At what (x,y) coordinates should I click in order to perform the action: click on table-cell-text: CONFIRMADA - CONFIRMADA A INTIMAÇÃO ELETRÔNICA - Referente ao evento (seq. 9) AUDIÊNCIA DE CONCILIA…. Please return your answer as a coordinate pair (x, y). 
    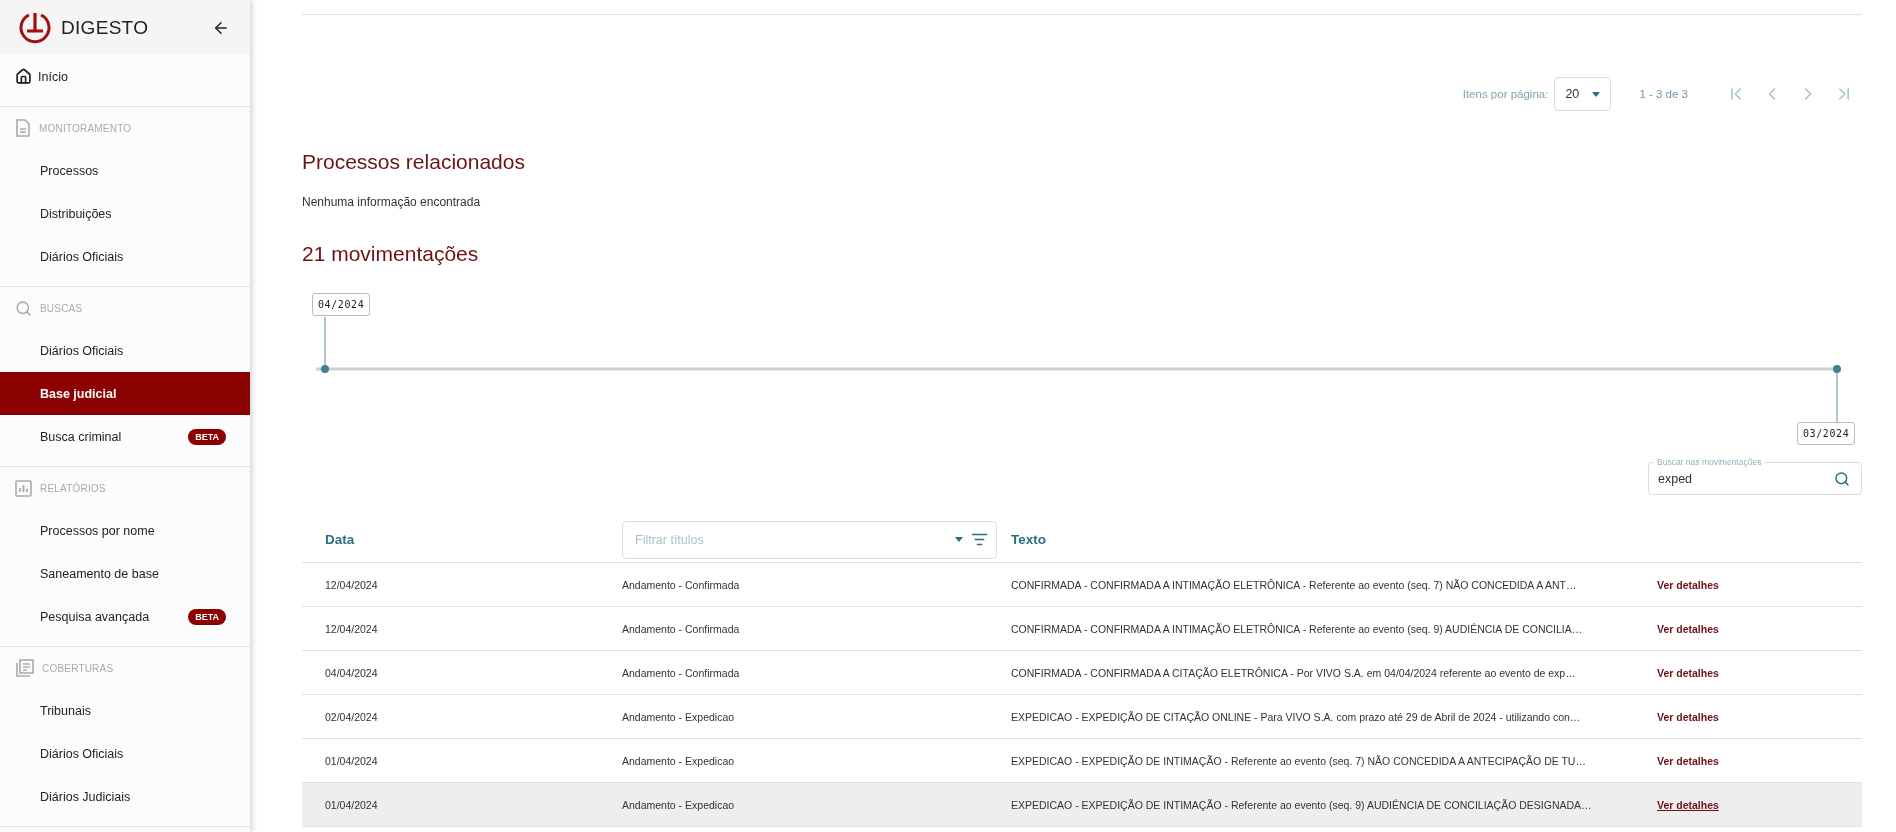
    Looking at the image, I should click on (1297, 628).